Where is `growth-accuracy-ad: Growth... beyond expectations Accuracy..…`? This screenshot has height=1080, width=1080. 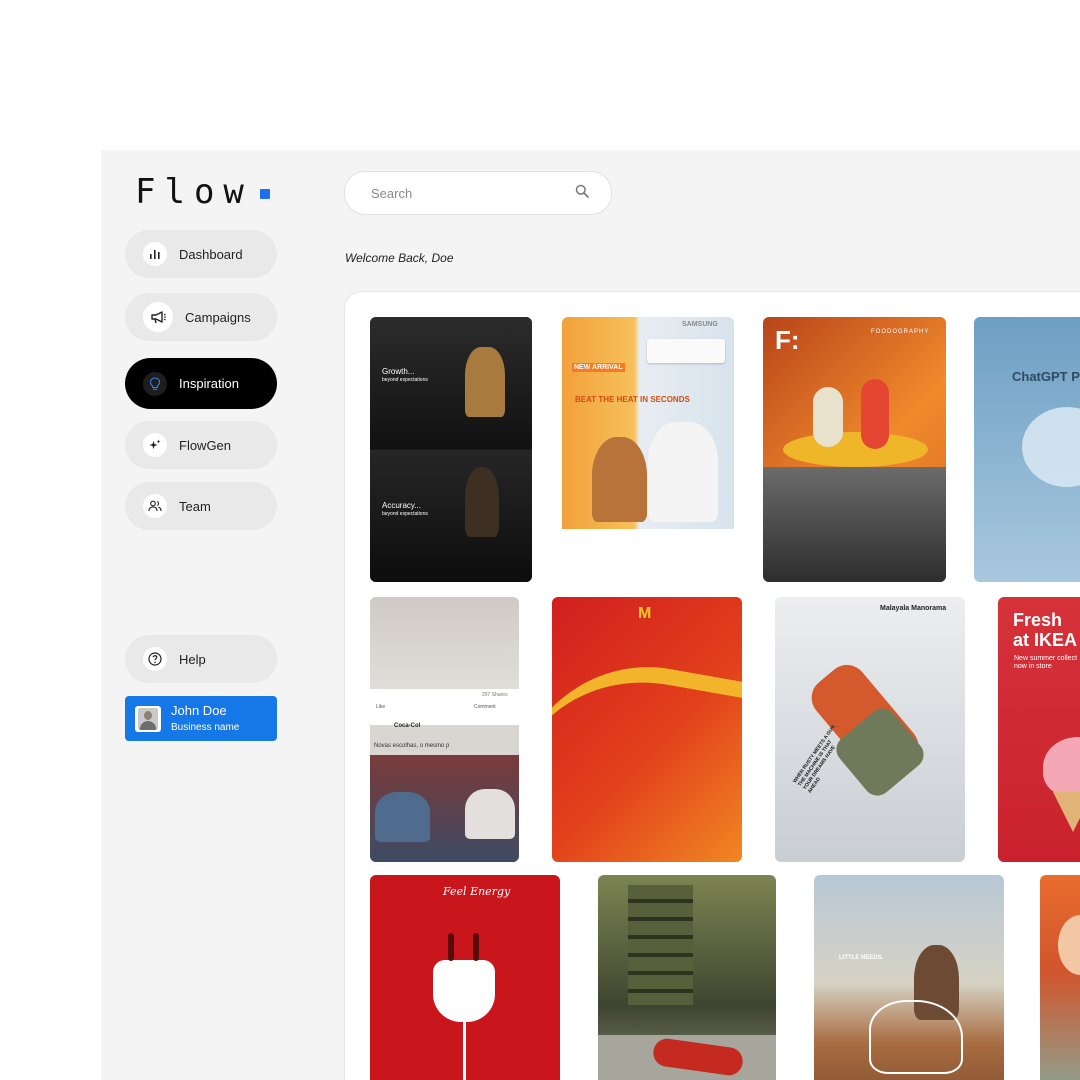 growth-accuracy-ad: Growth... beyond expectations Accuracy..… is located at coordinates (451, 449).